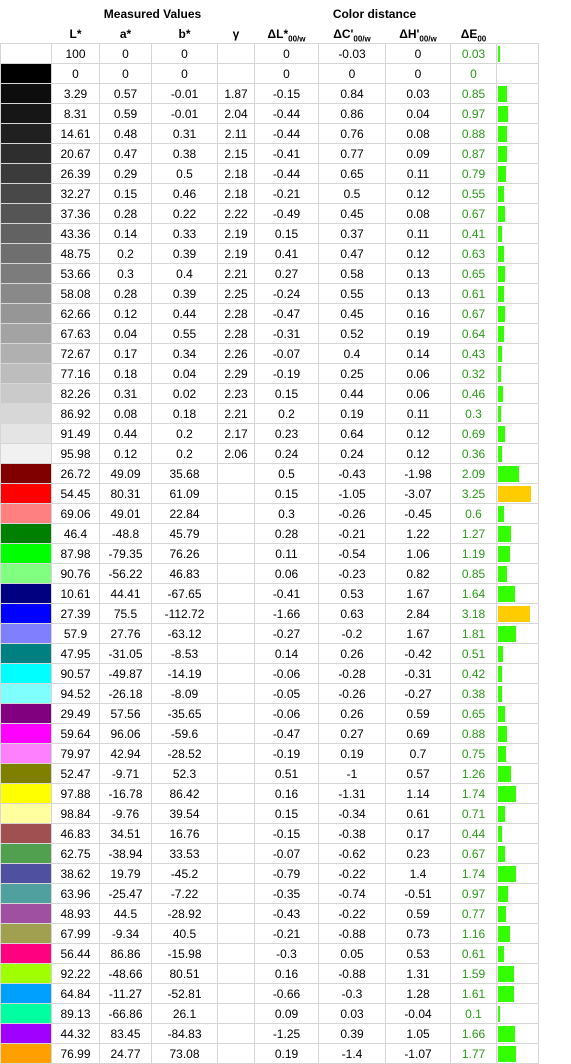 This screenshot has height=1064, width=571. Describe the element at coordinates (125, 813) in the screenshot. I see `a-value: -9.76` at that location.